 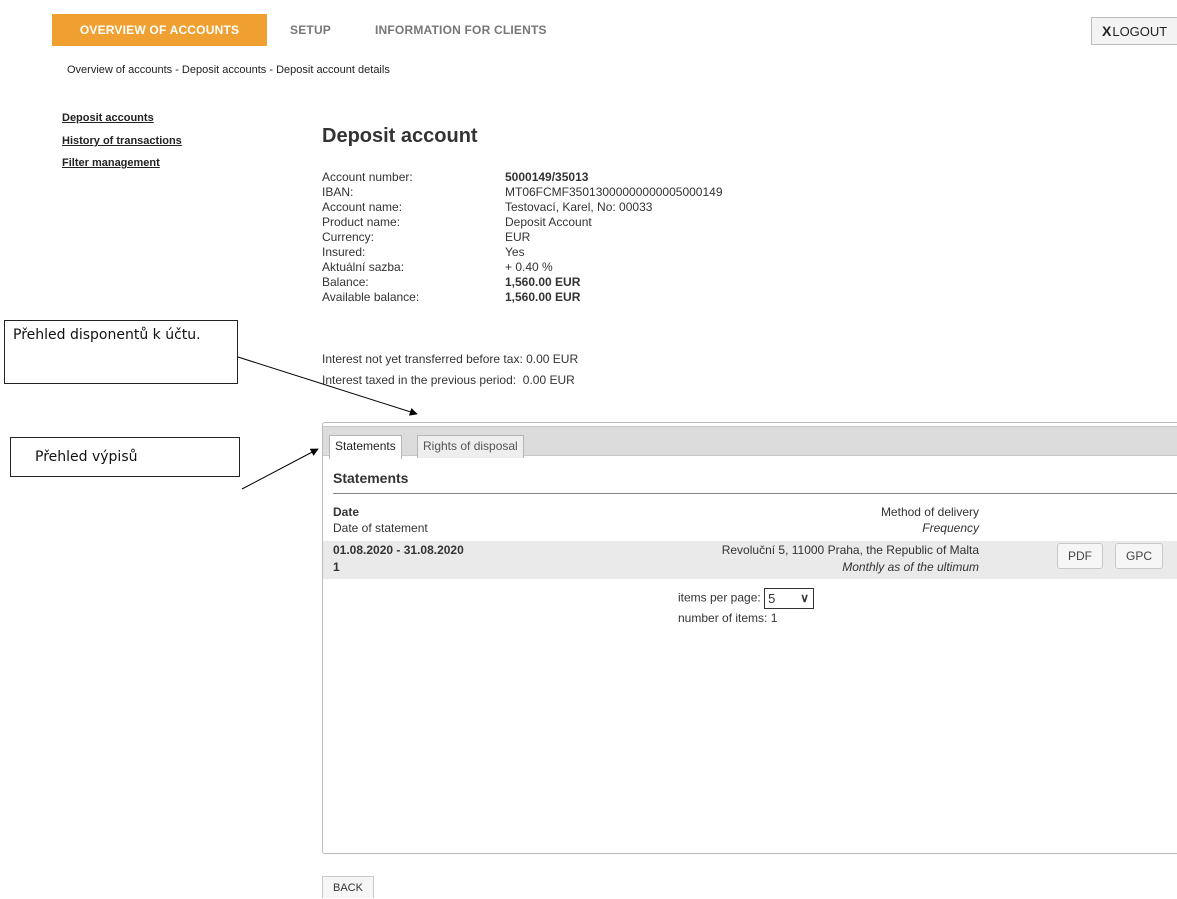 I want to click on arrow-to-rights-of-disposal, so click(x=327, y=386).